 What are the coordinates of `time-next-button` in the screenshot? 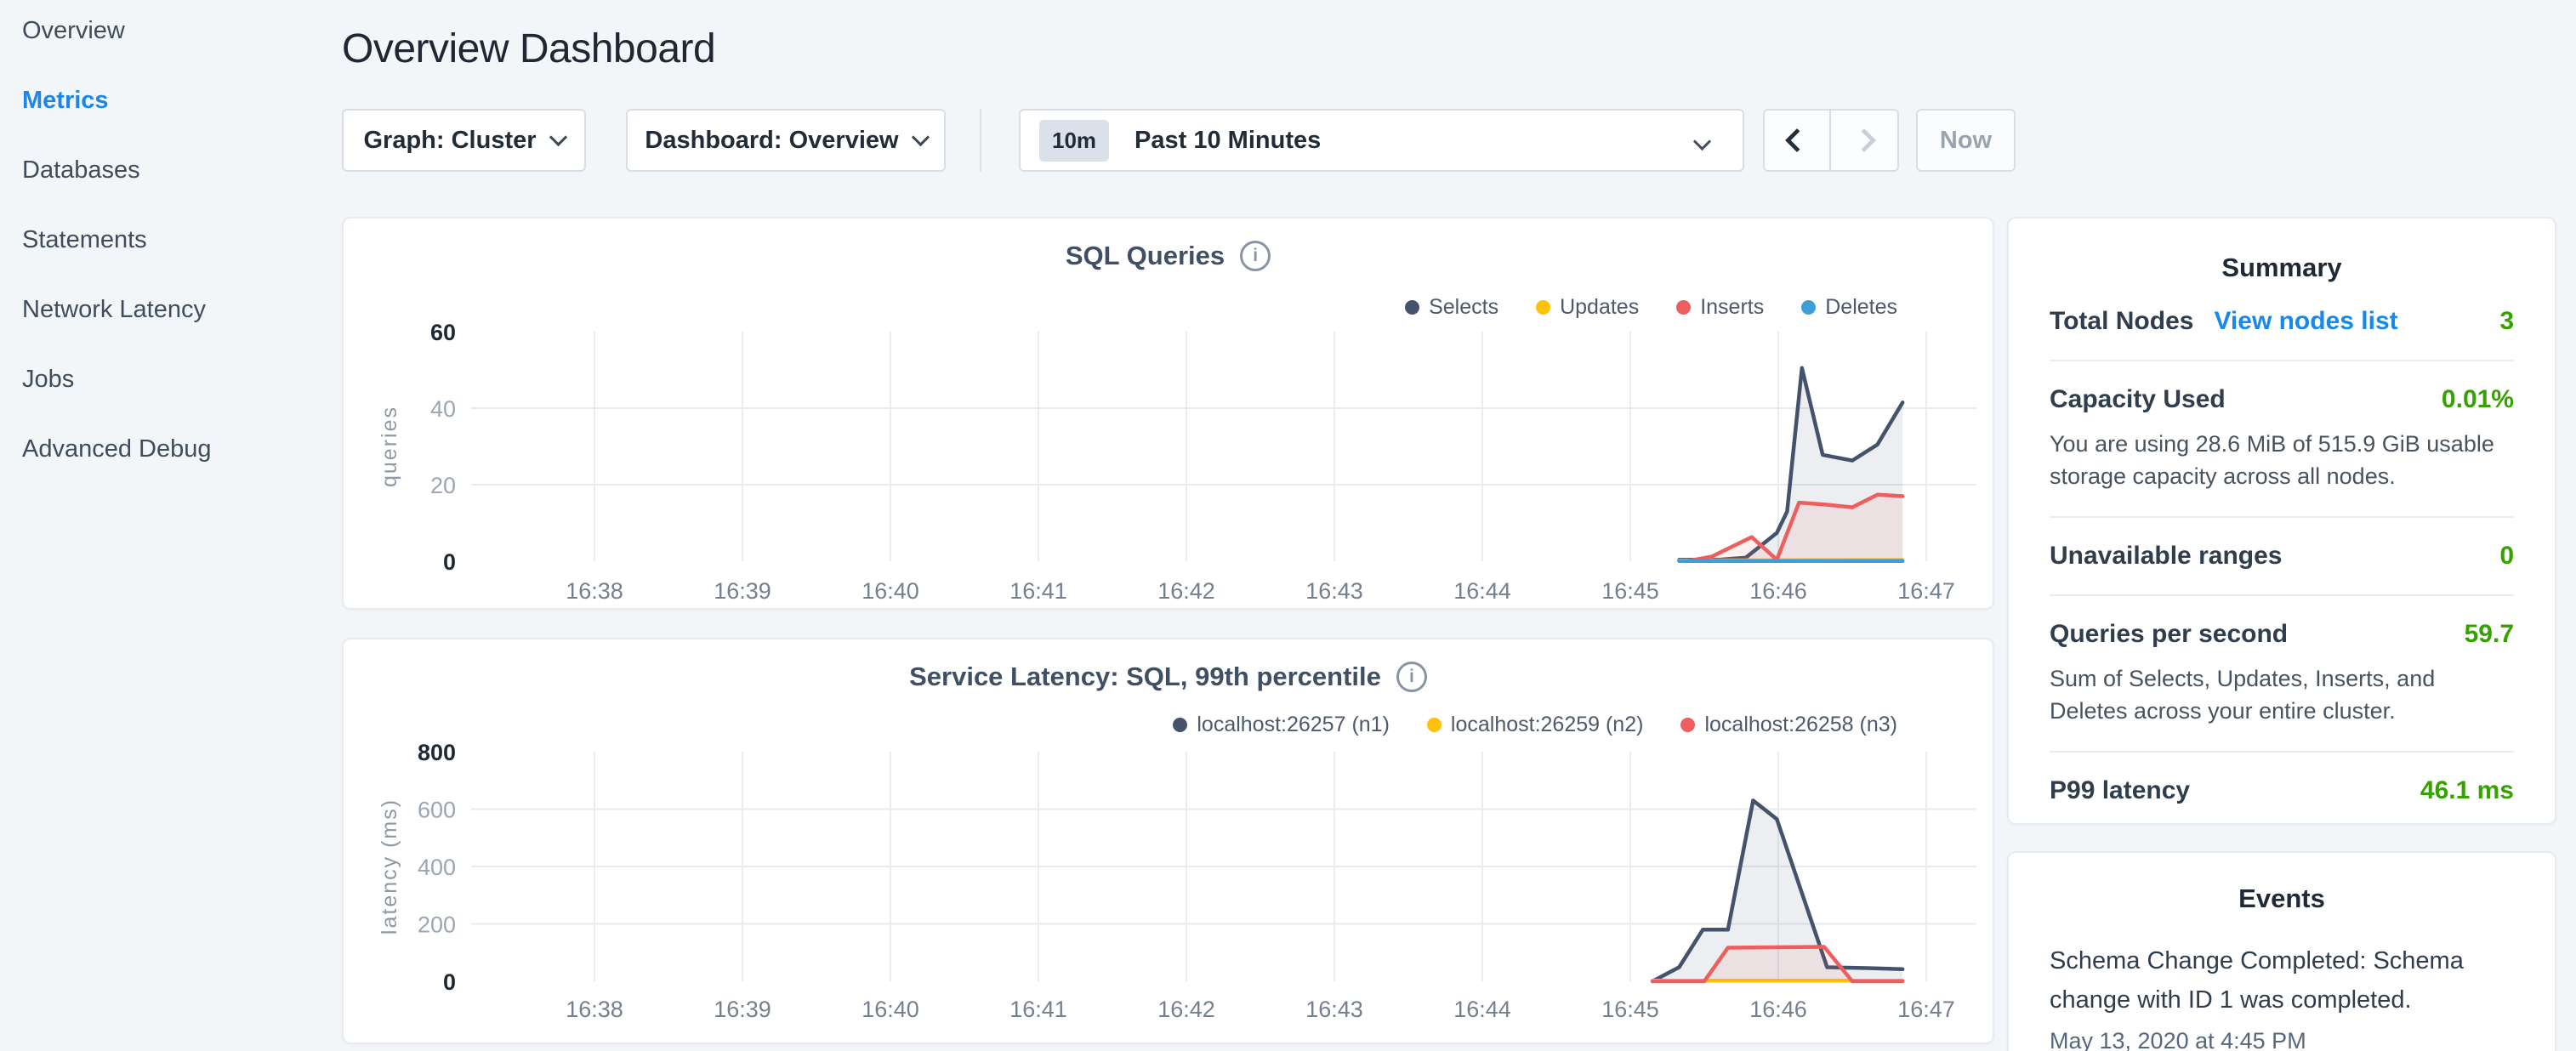 It's located at (1864, 141).